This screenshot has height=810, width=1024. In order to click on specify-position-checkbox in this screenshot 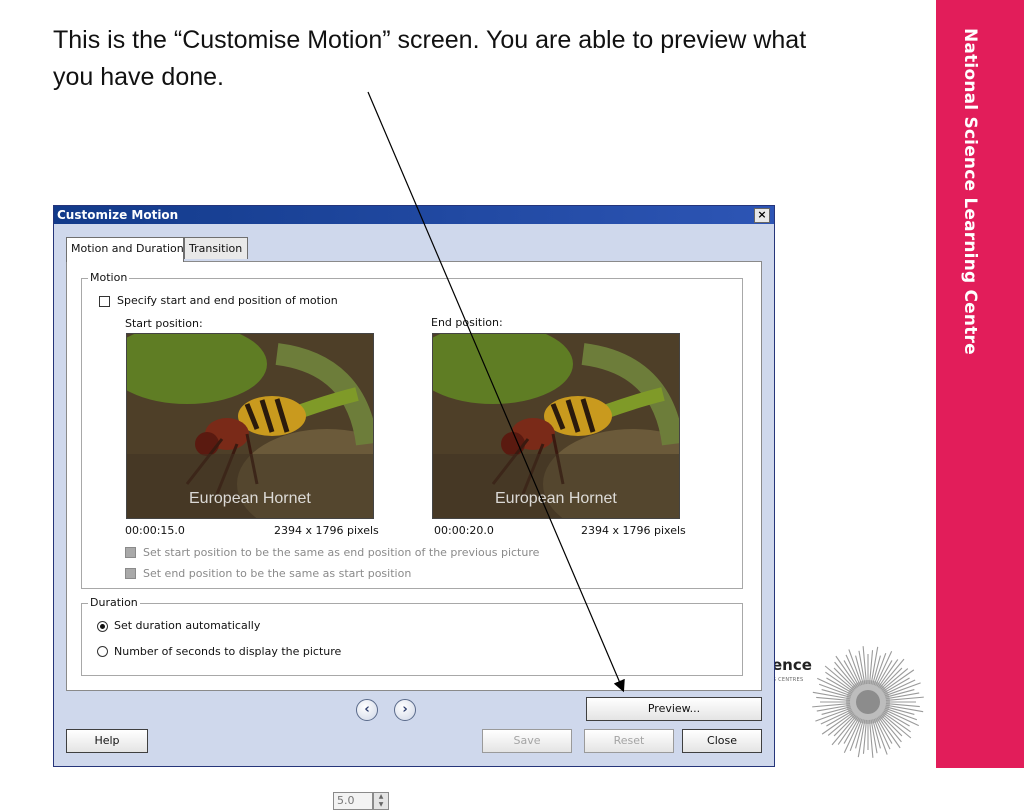, I will do `click(104, 301)`.